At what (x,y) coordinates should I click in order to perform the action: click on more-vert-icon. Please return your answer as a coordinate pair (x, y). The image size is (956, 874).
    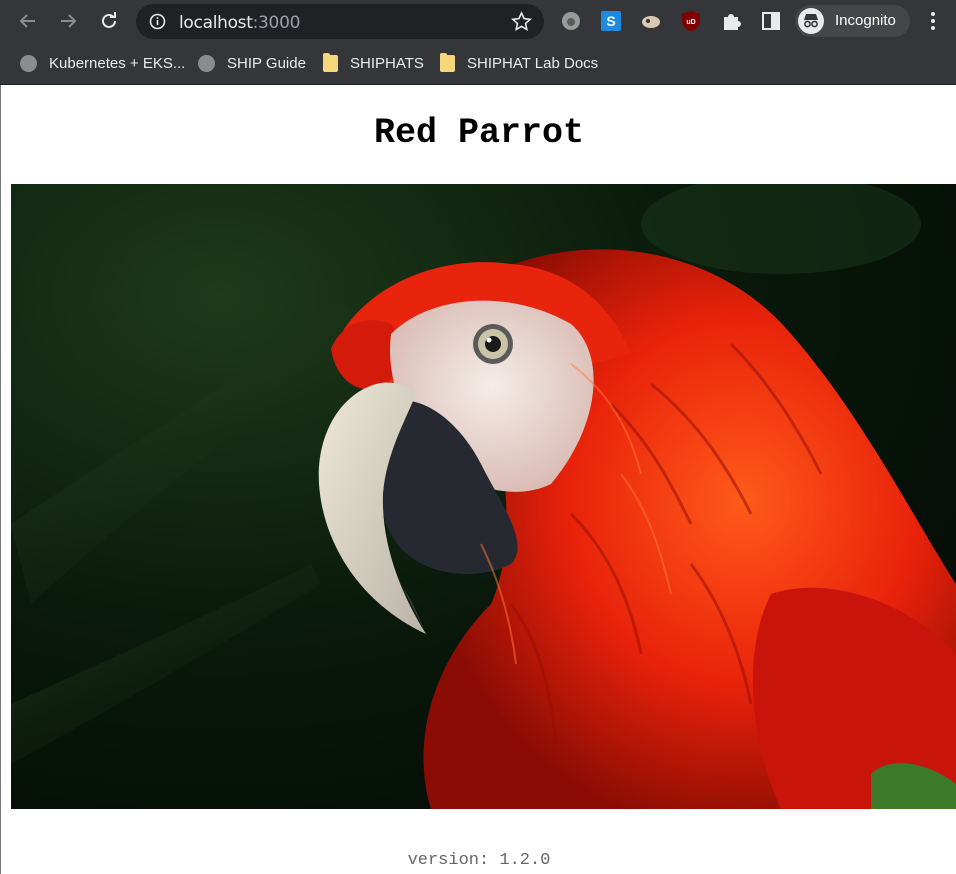
    Looking at the image, I should click on (933, 21).